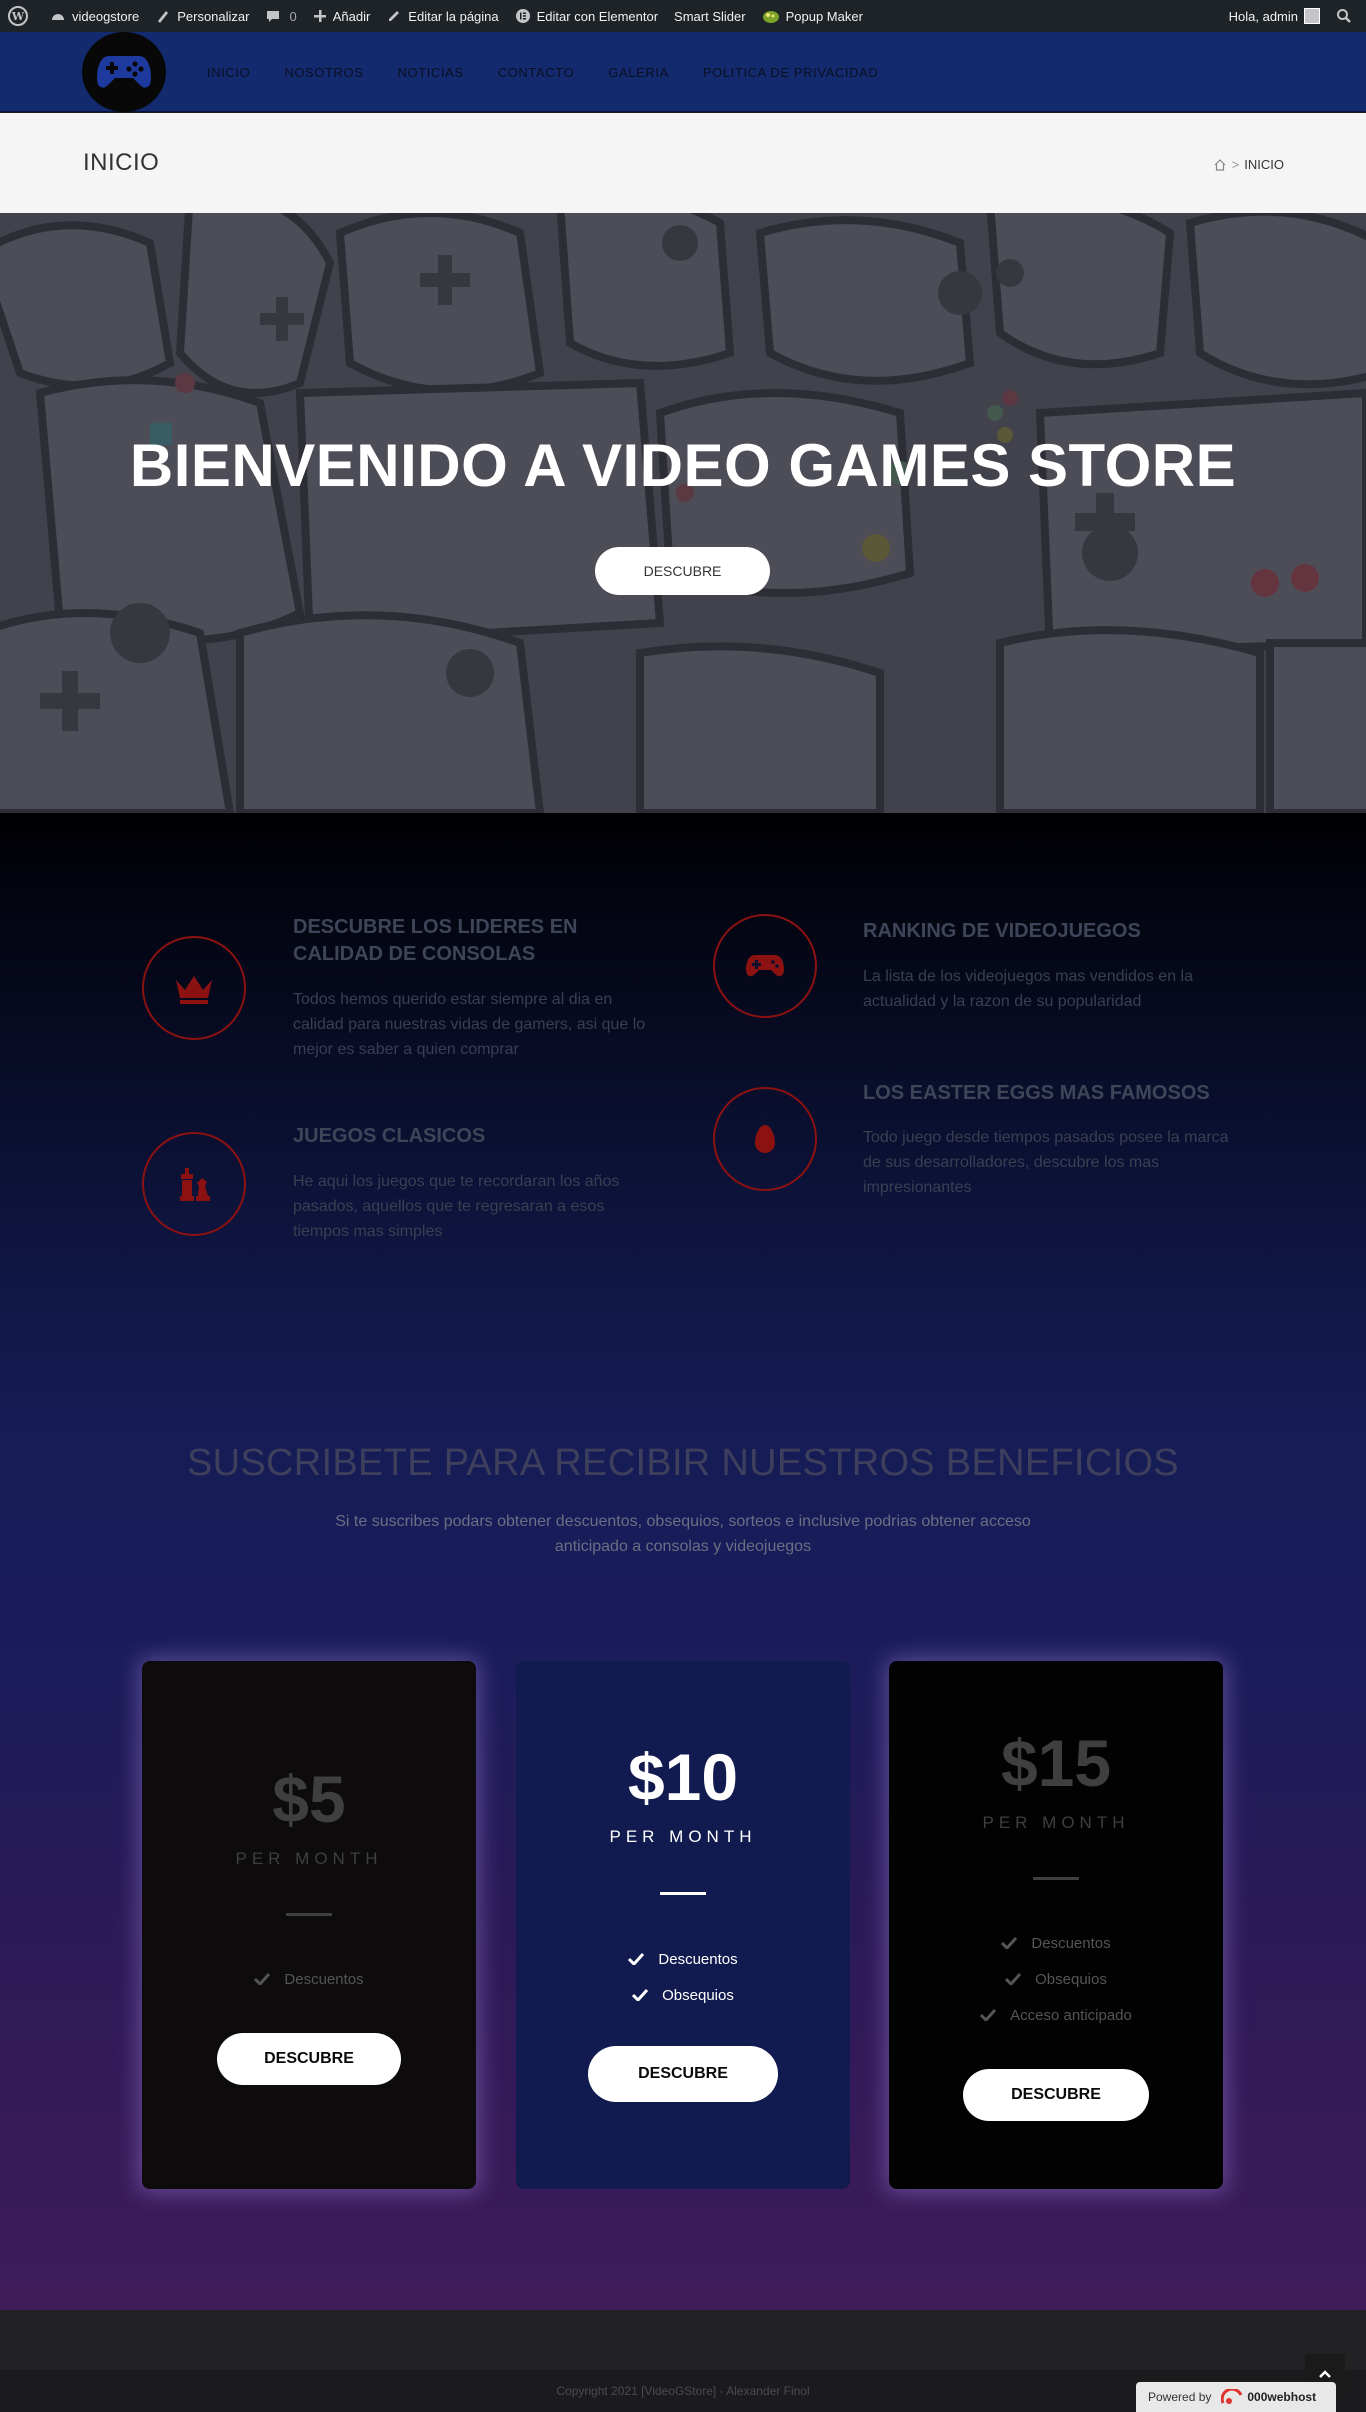 The height and width of the screenshot is (2412, 1366). What do you see at coordinates (273, 16) in the screenshot?
I see `comment-icon` at bounding box center [273, 16].